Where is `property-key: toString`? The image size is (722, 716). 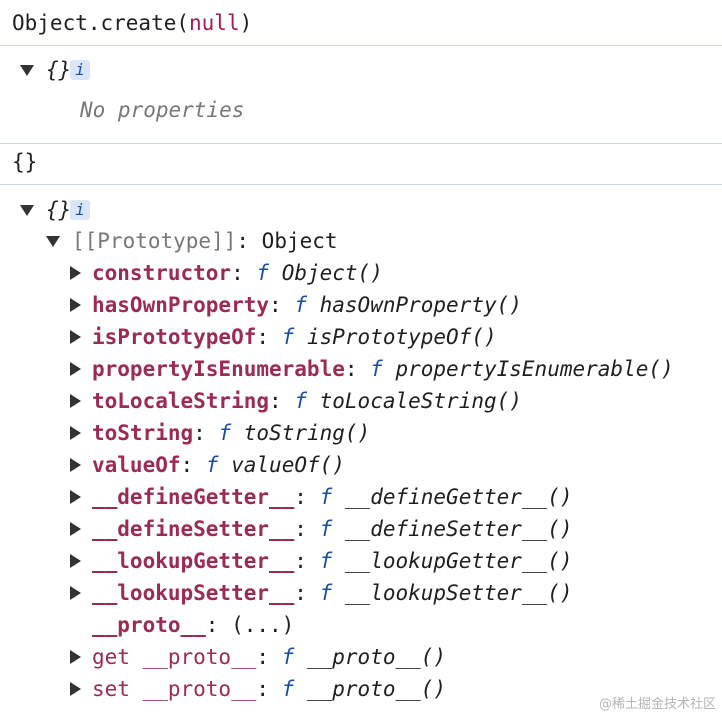
property-key: toString is located at coordinates (143, 433).